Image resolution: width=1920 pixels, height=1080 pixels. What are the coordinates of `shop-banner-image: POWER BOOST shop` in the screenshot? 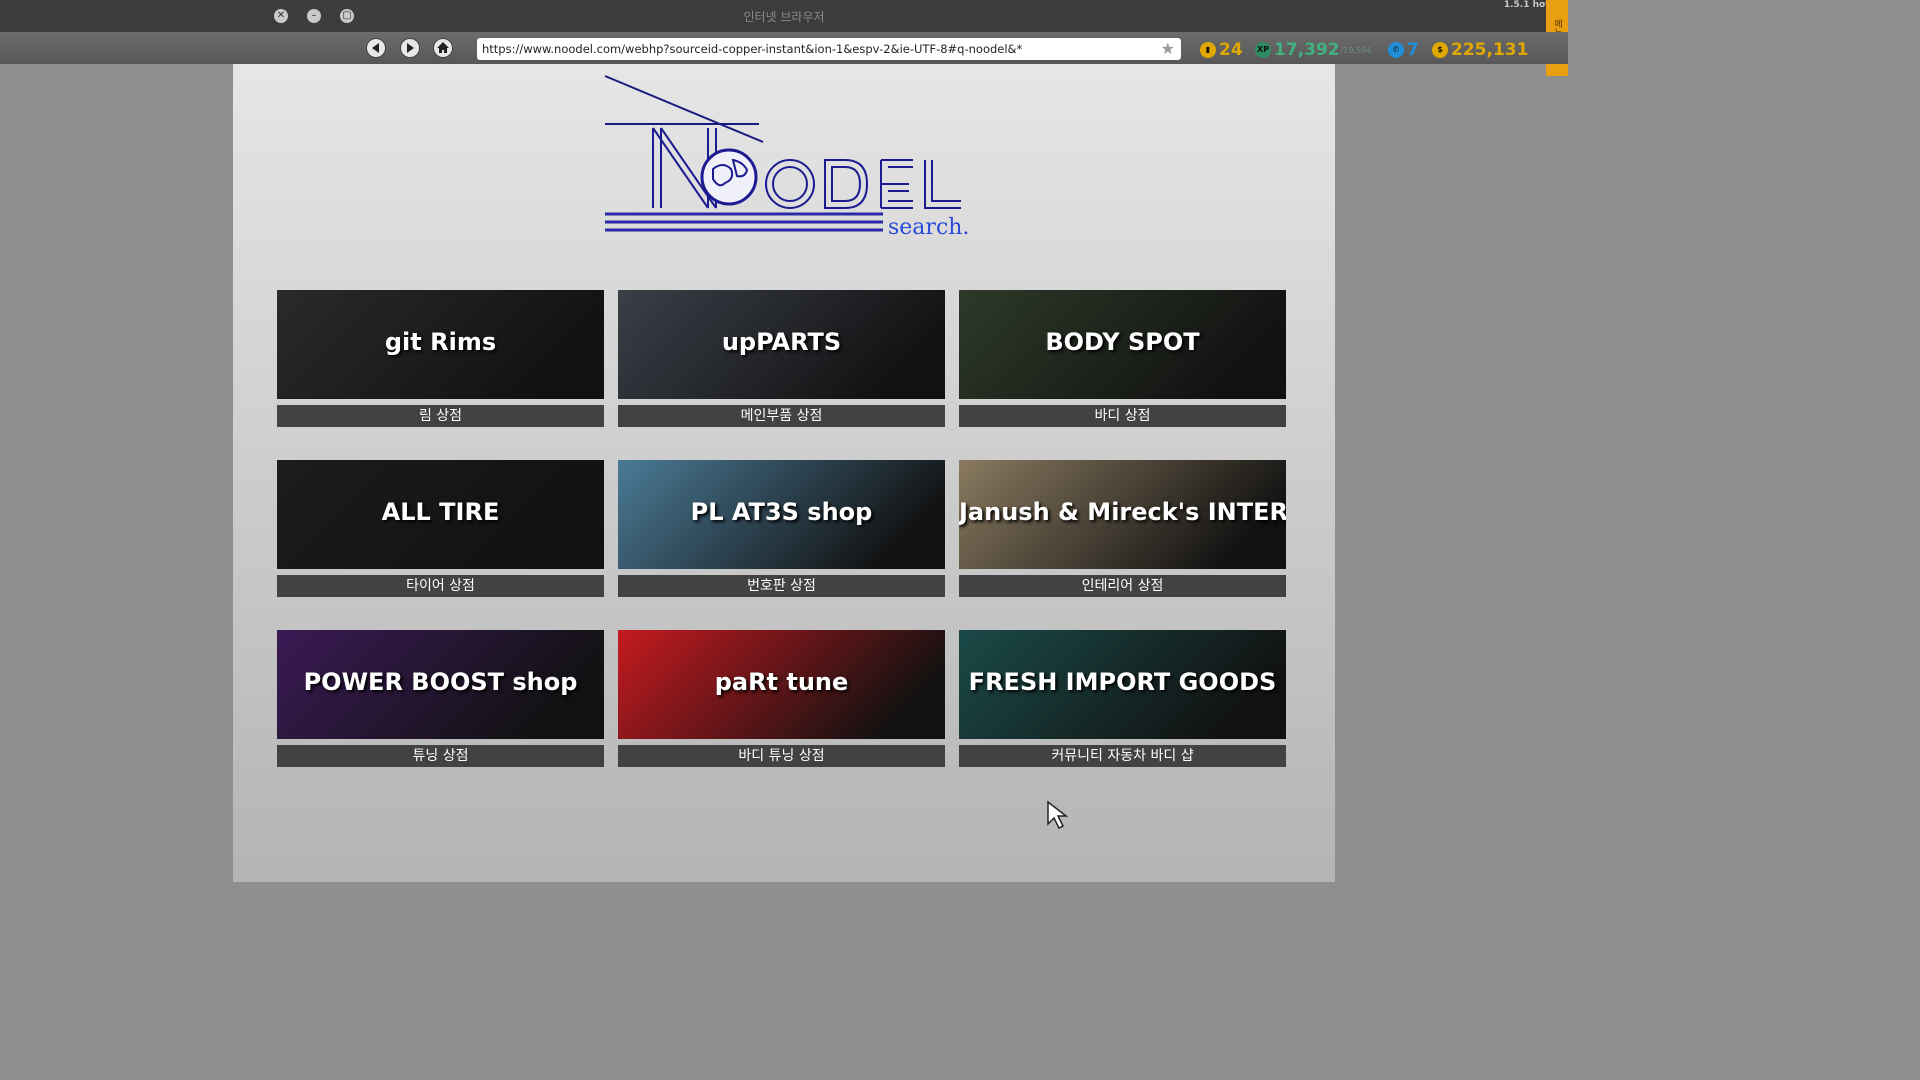 It's located at (440, 684).